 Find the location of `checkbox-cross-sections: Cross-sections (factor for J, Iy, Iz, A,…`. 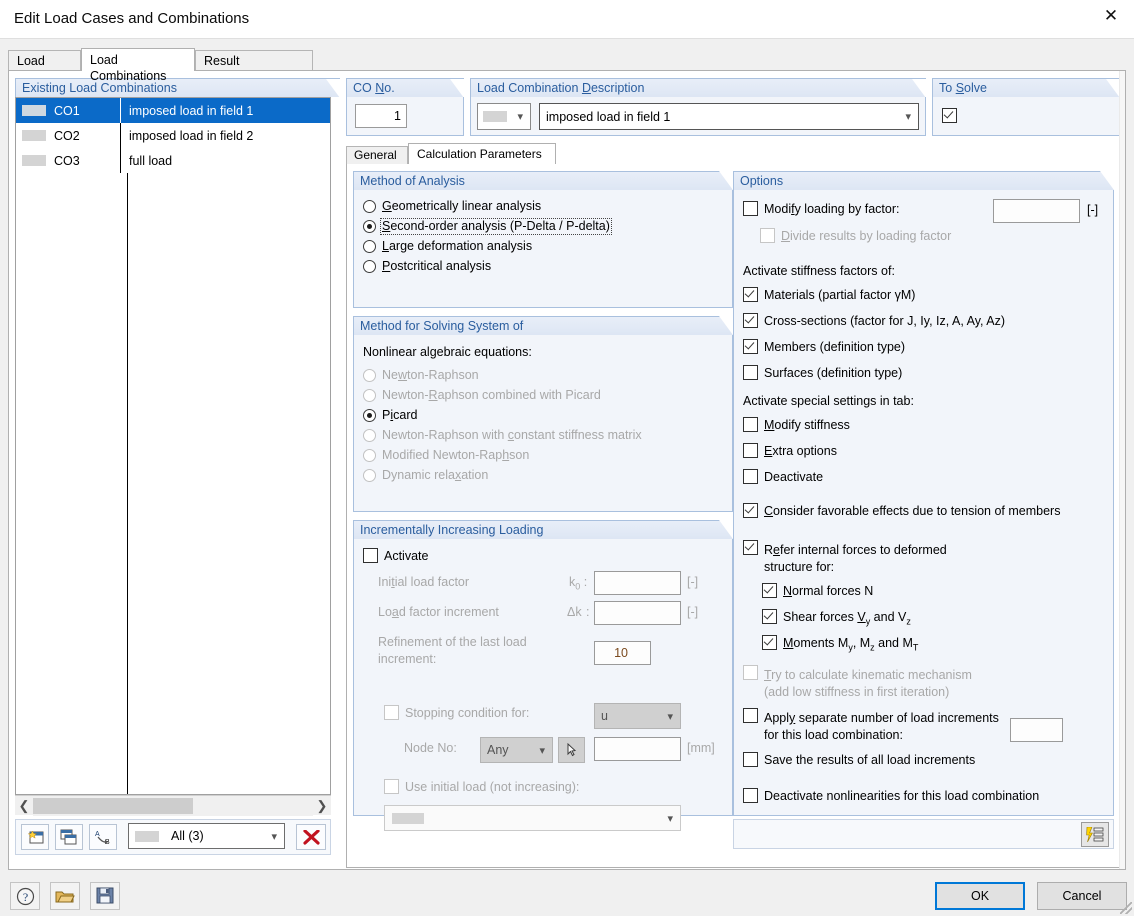

checkbox-cross-sections: Cross-sections (factor for J, Iy, Iz, A,… is located at coordinates (874, 320).